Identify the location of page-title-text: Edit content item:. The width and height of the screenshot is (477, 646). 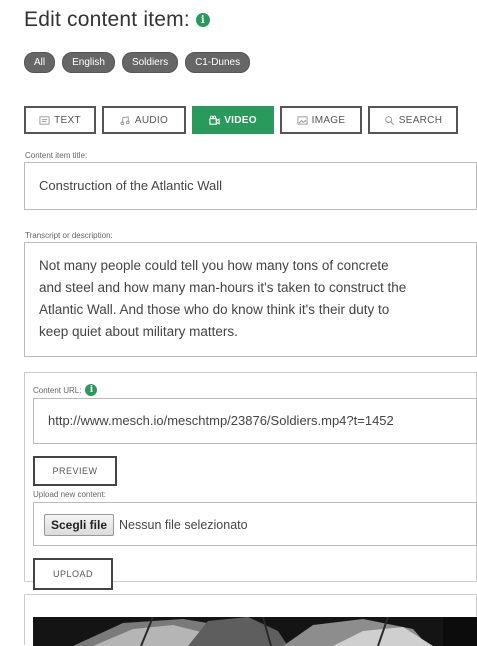
(107, 19).